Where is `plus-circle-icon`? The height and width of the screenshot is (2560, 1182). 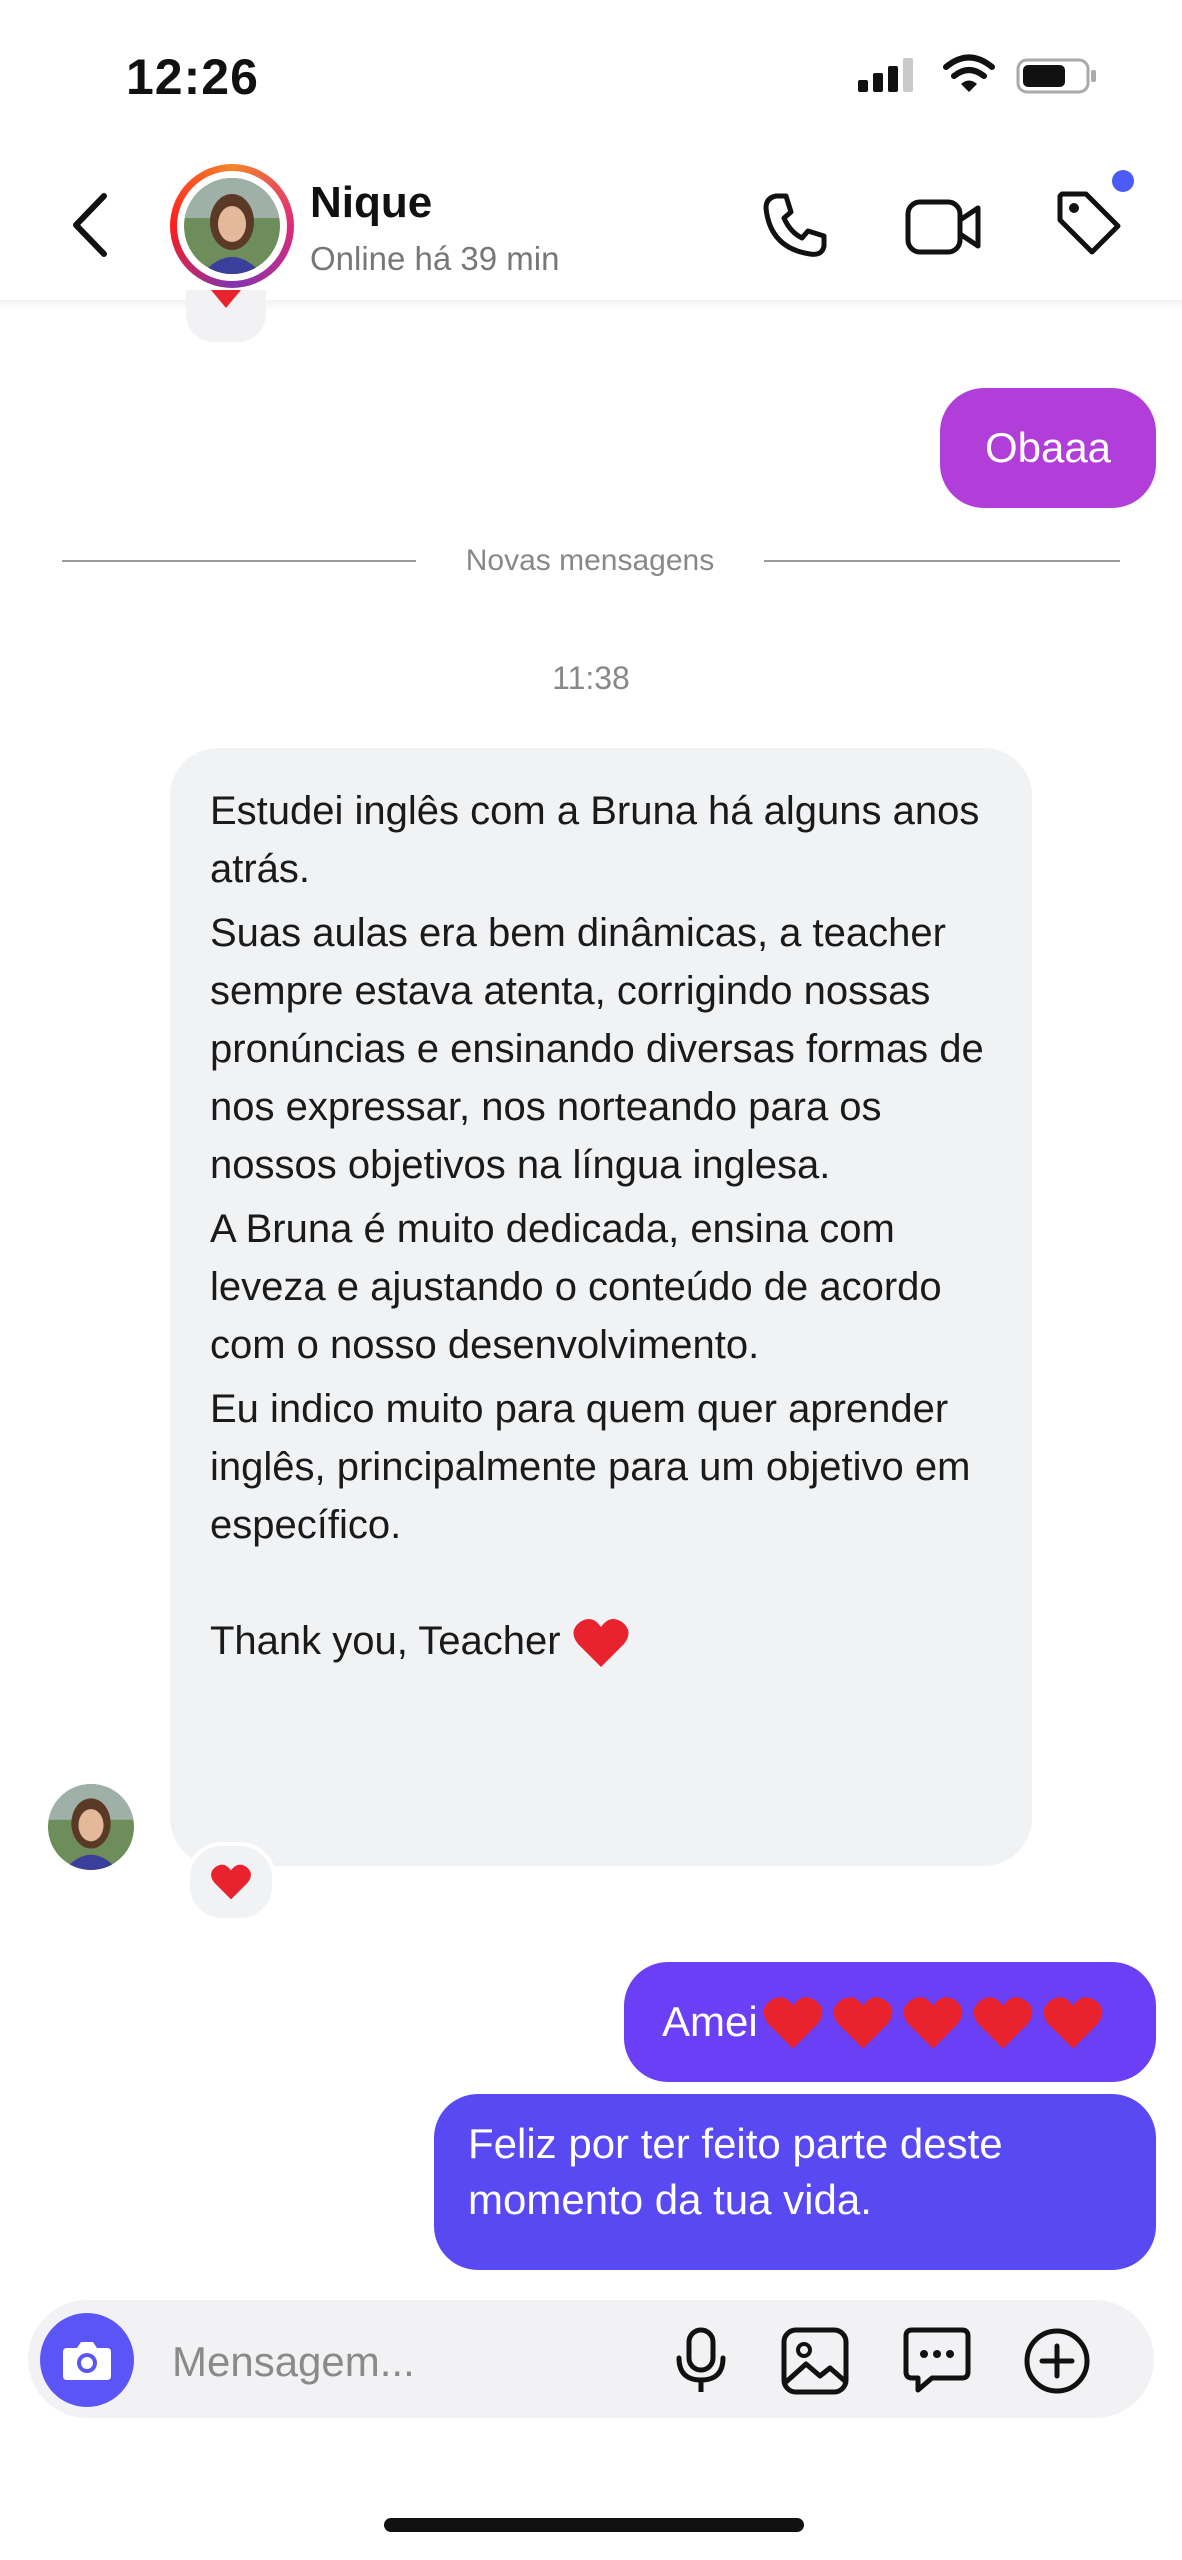 plus-circle-icon is located at coordinates (1057, 2363).